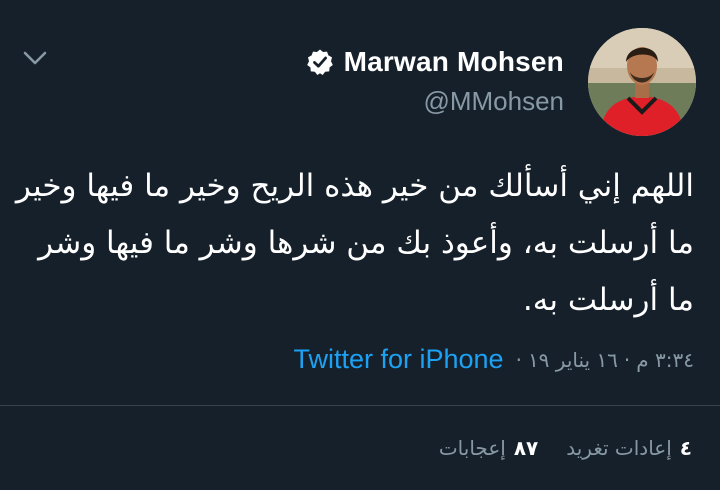 The width and height of the screenshot is (720, 490). What do you see at coordinates (685, 448) in the screenshot?
I see `retweets-count: ٤` at bounding box center [685, 448].